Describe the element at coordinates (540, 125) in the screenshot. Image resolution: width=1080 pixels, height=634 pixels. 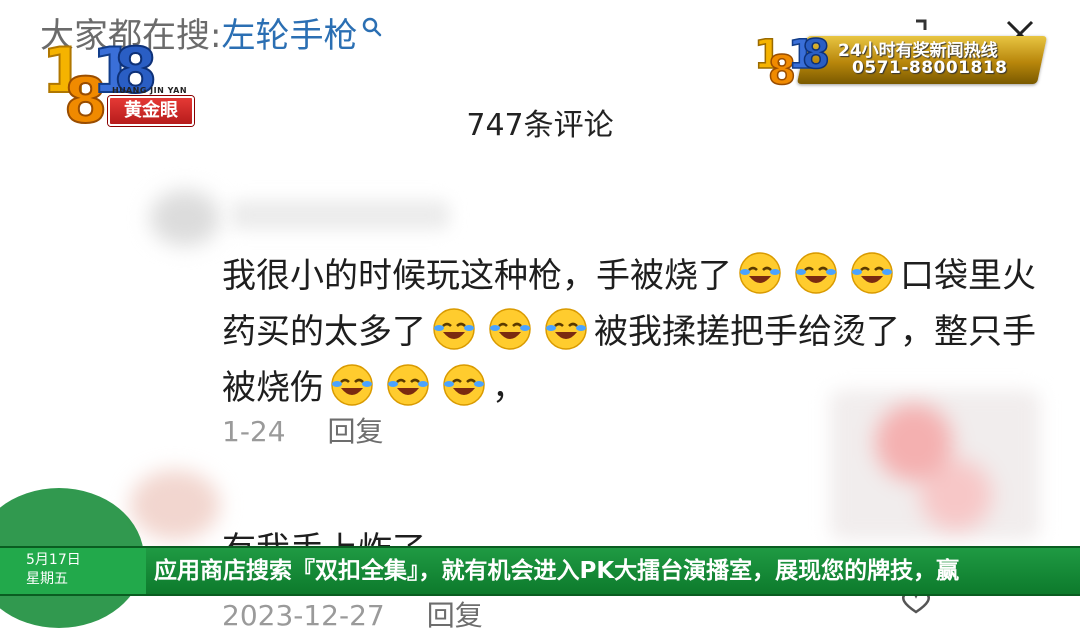
I see `comments-count-title: 747条评论` at that location.